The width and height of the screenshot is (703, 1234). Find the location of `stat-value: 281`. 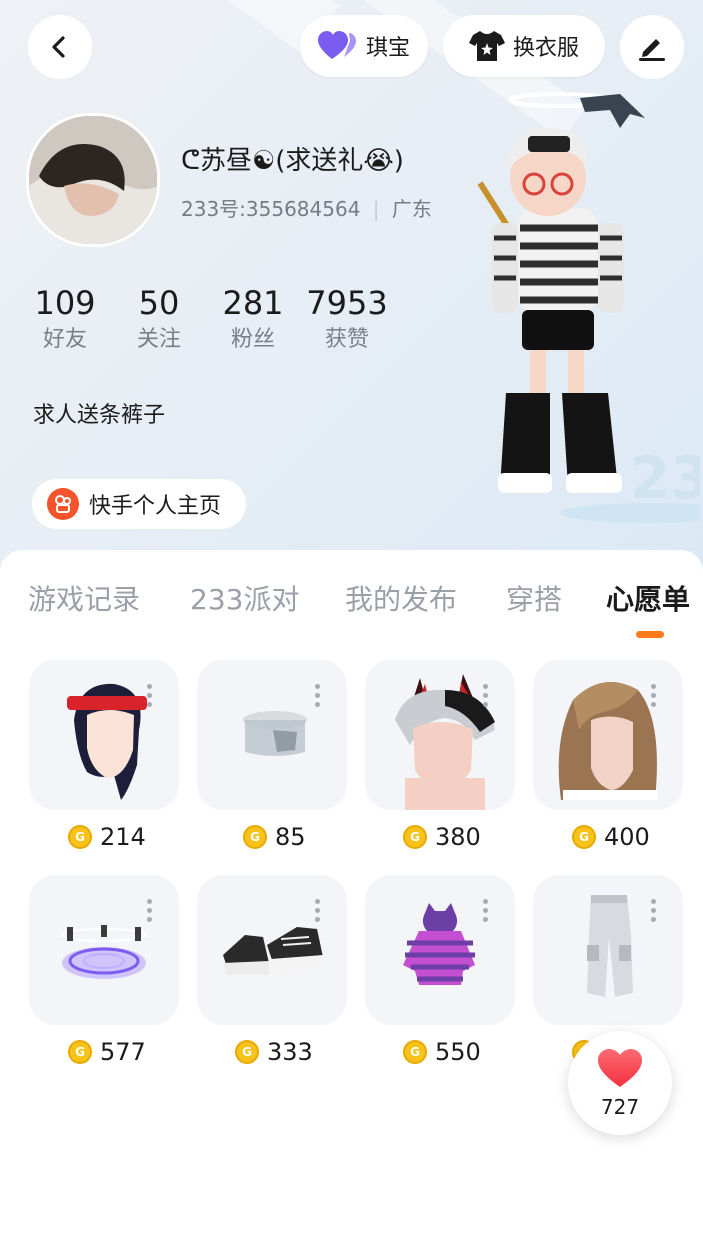

stat-value: 281 is located at coordinates (253, 303).